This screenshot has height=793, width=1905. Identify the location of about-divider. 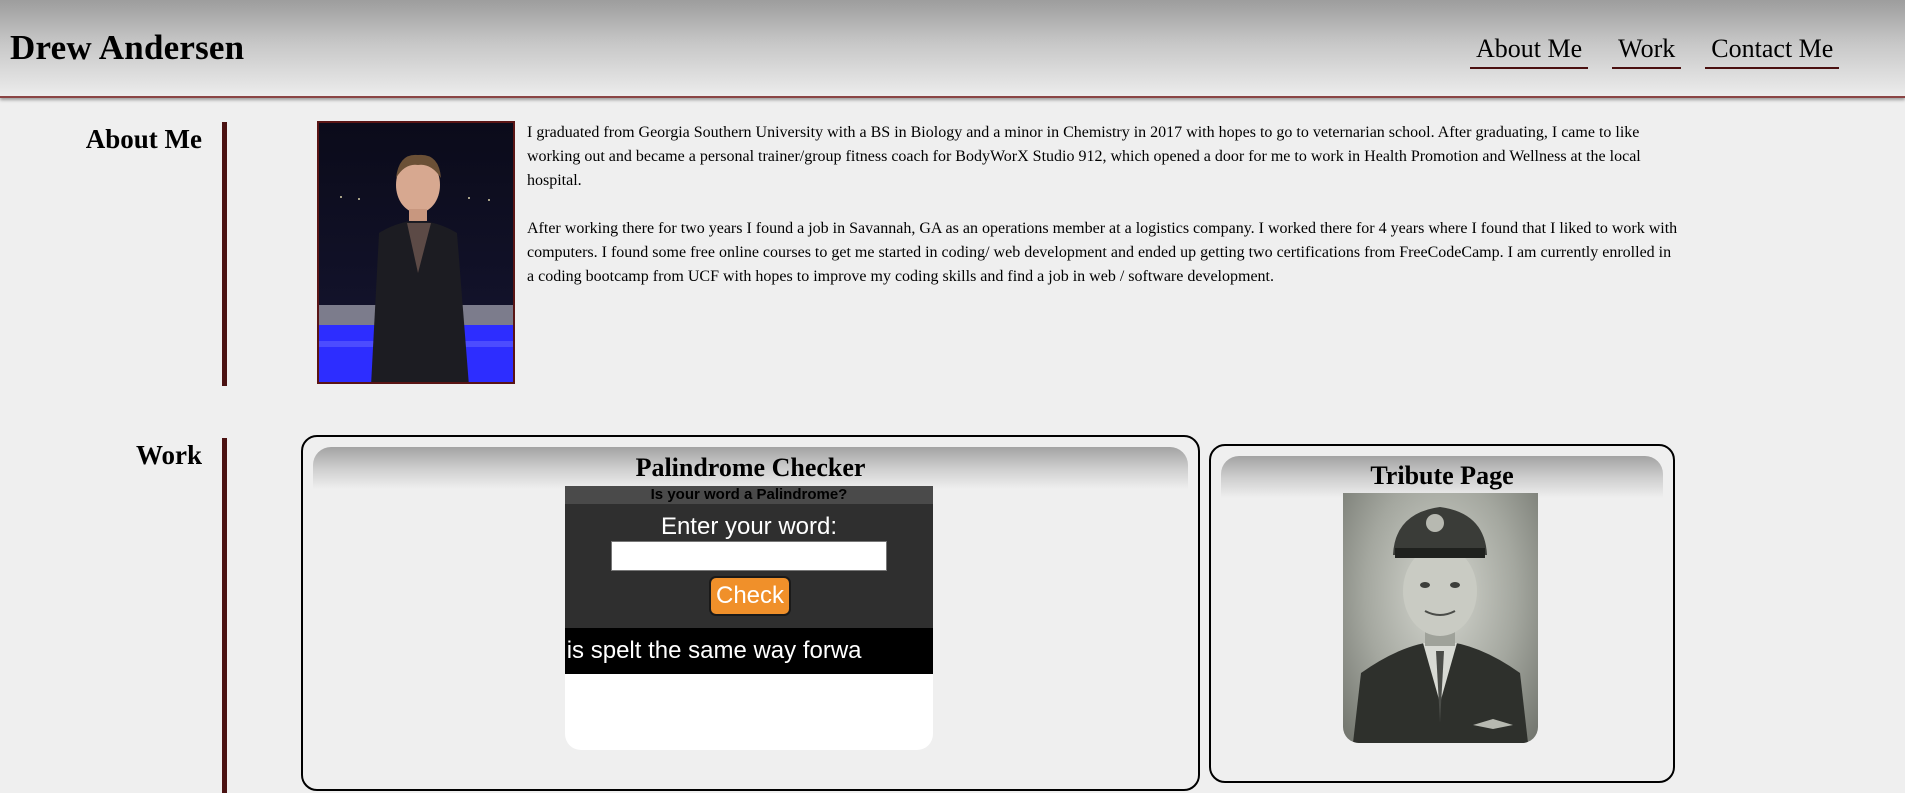
(224, 254).